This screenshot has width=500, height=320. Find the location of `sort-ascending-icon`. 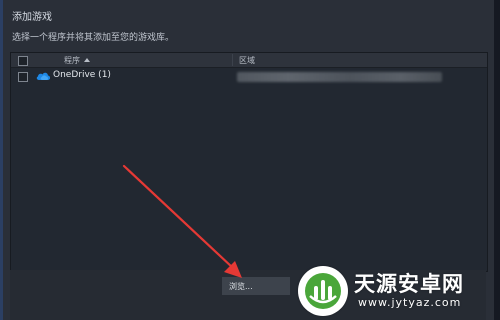

sort-ascending-icon is located at coordinates (87, 60).